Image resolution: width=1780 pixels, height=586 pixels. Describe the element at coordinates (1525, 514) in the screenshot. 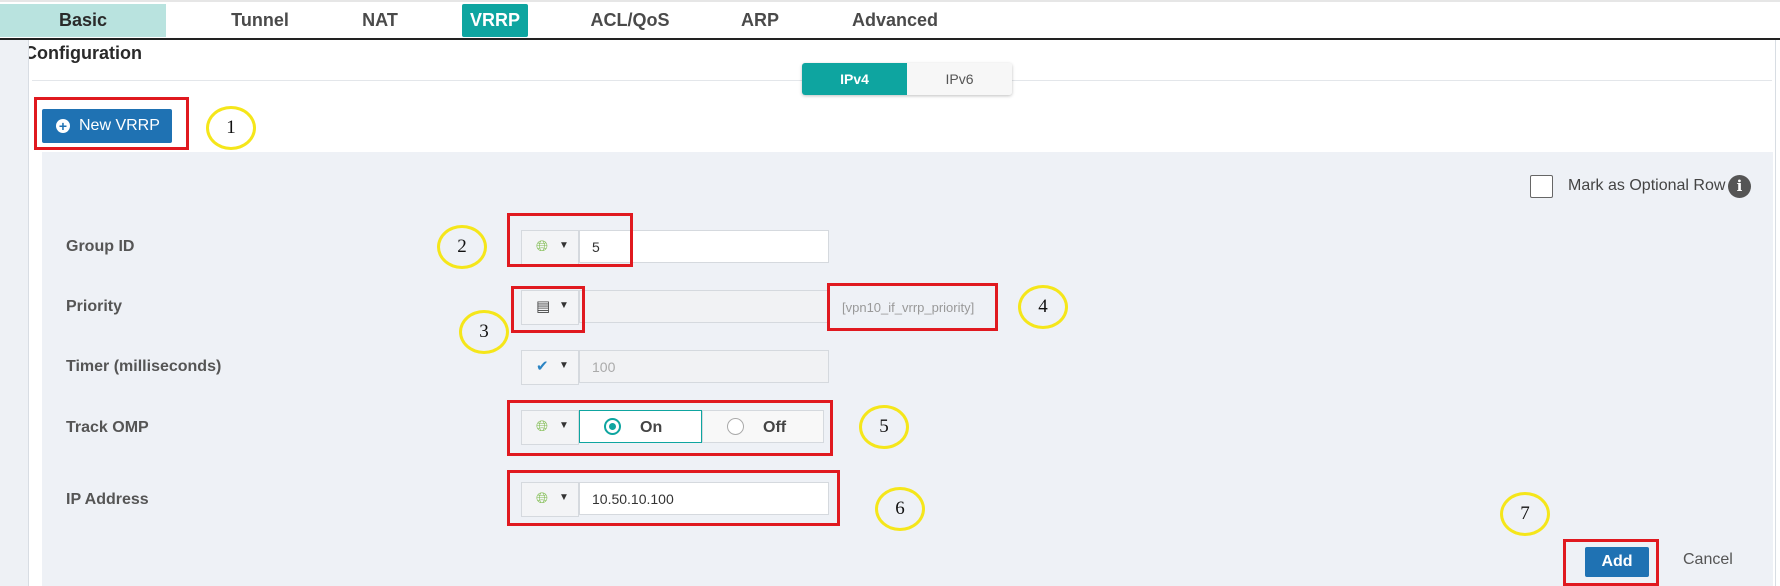

I see `callout-7: 7` at that location.